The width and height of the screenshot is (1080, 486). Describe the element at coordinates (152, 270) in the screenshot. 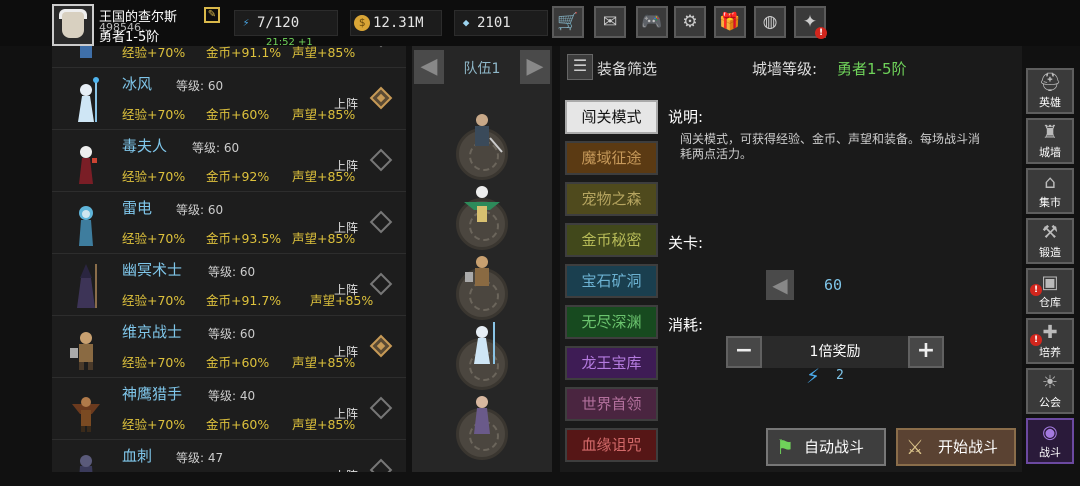

I see `hero-name: 幽冥术士` at that location.